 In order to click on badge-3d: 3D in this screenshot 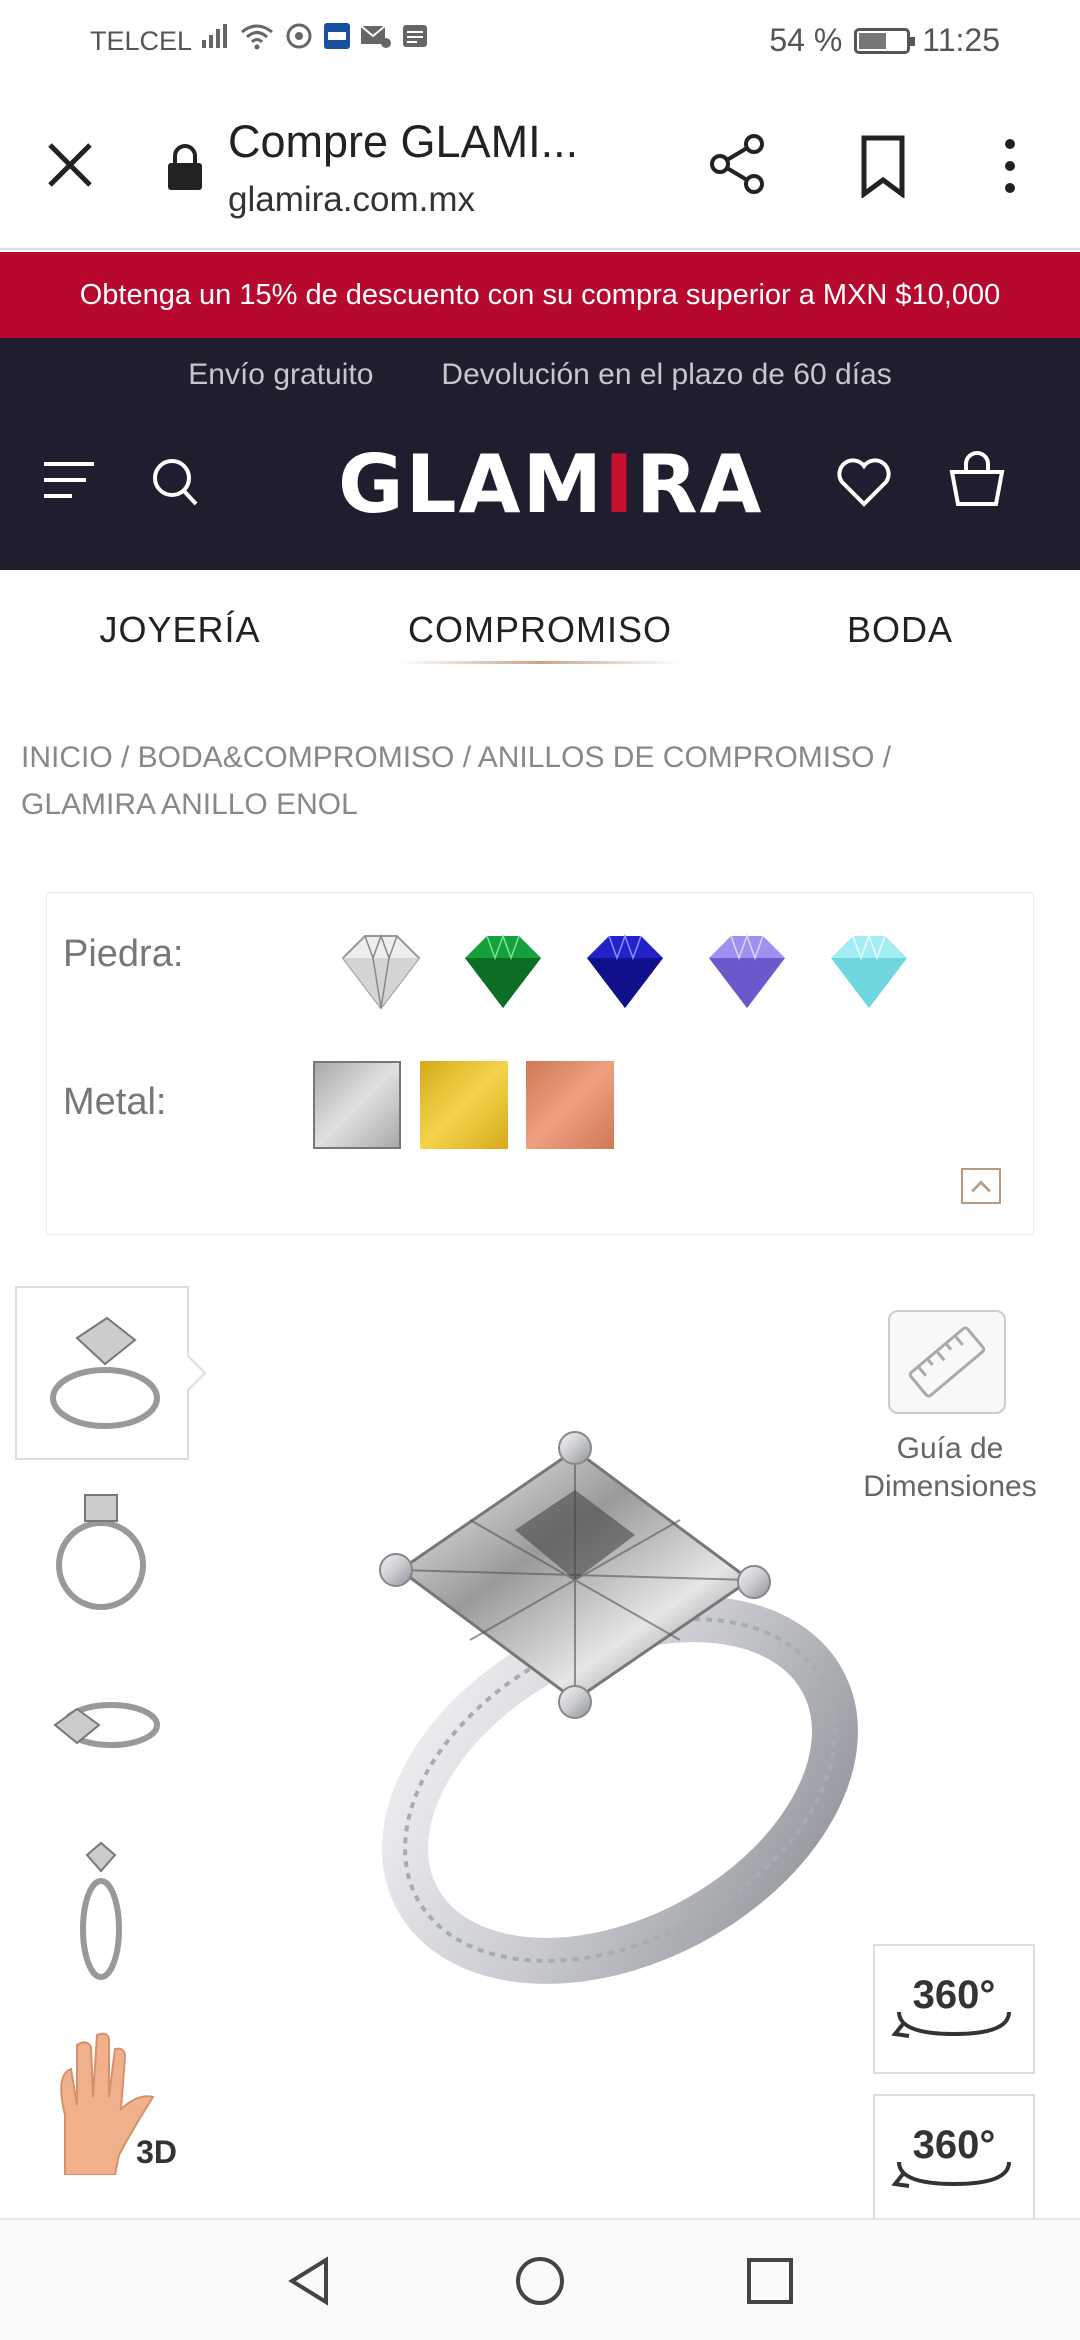, I will do `click(156, 2152)`.